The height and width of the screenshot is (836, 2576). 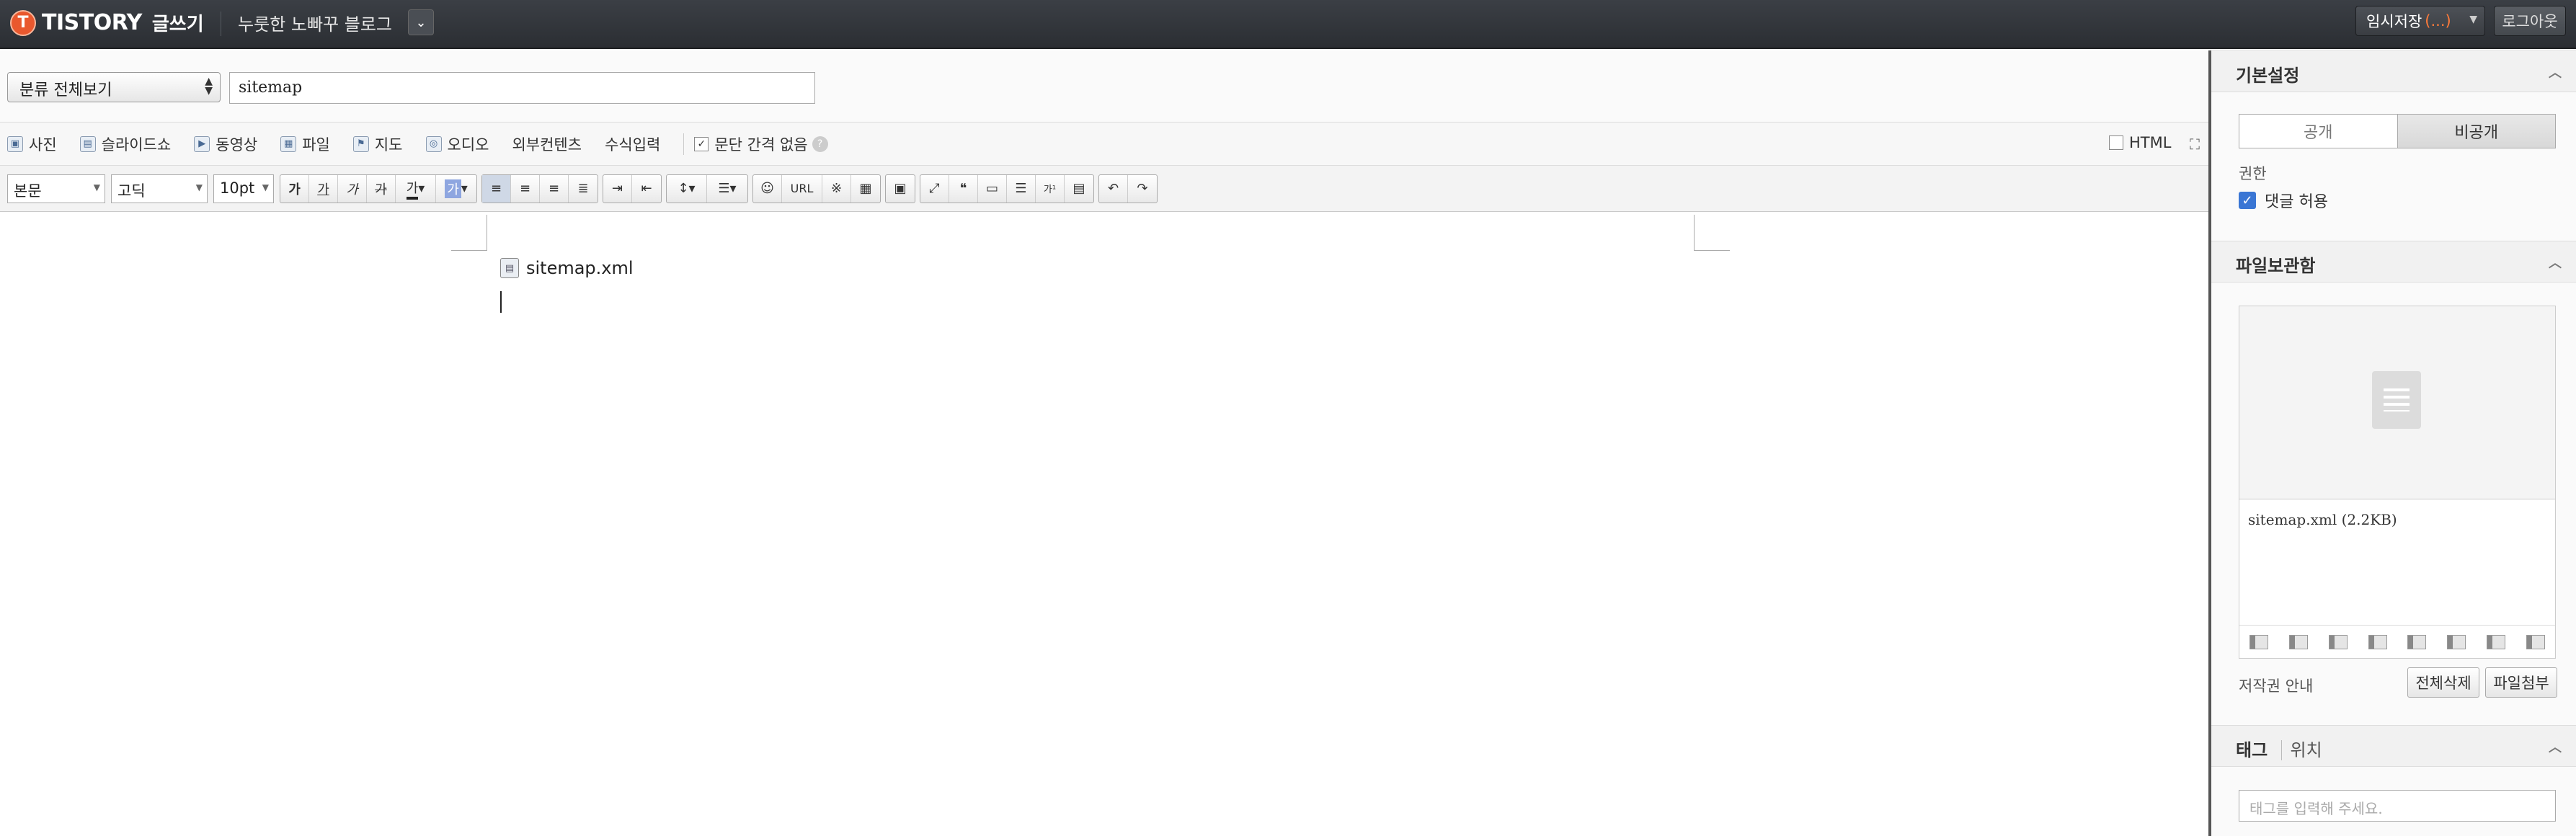 I want to click on horizontal-rule-icon: ☰, so click(x=1021, y=188).